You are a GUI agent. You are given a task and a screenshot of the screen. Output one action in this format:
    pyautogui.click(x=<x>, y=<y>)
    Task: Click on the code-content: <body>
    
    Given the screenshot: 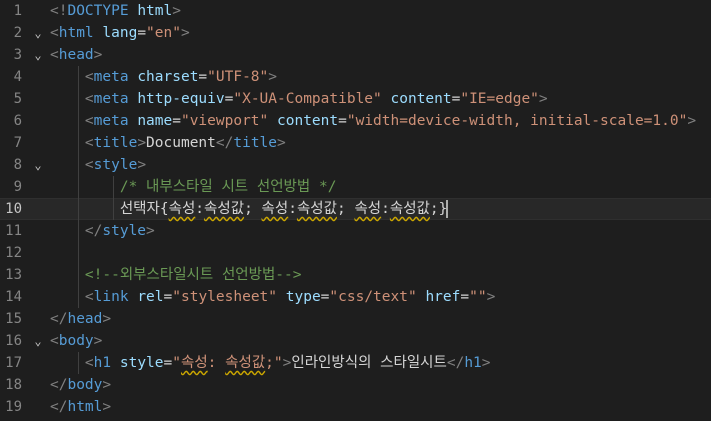 What is the action you would take?
    pyautogui.click(x=76, y=341)
    